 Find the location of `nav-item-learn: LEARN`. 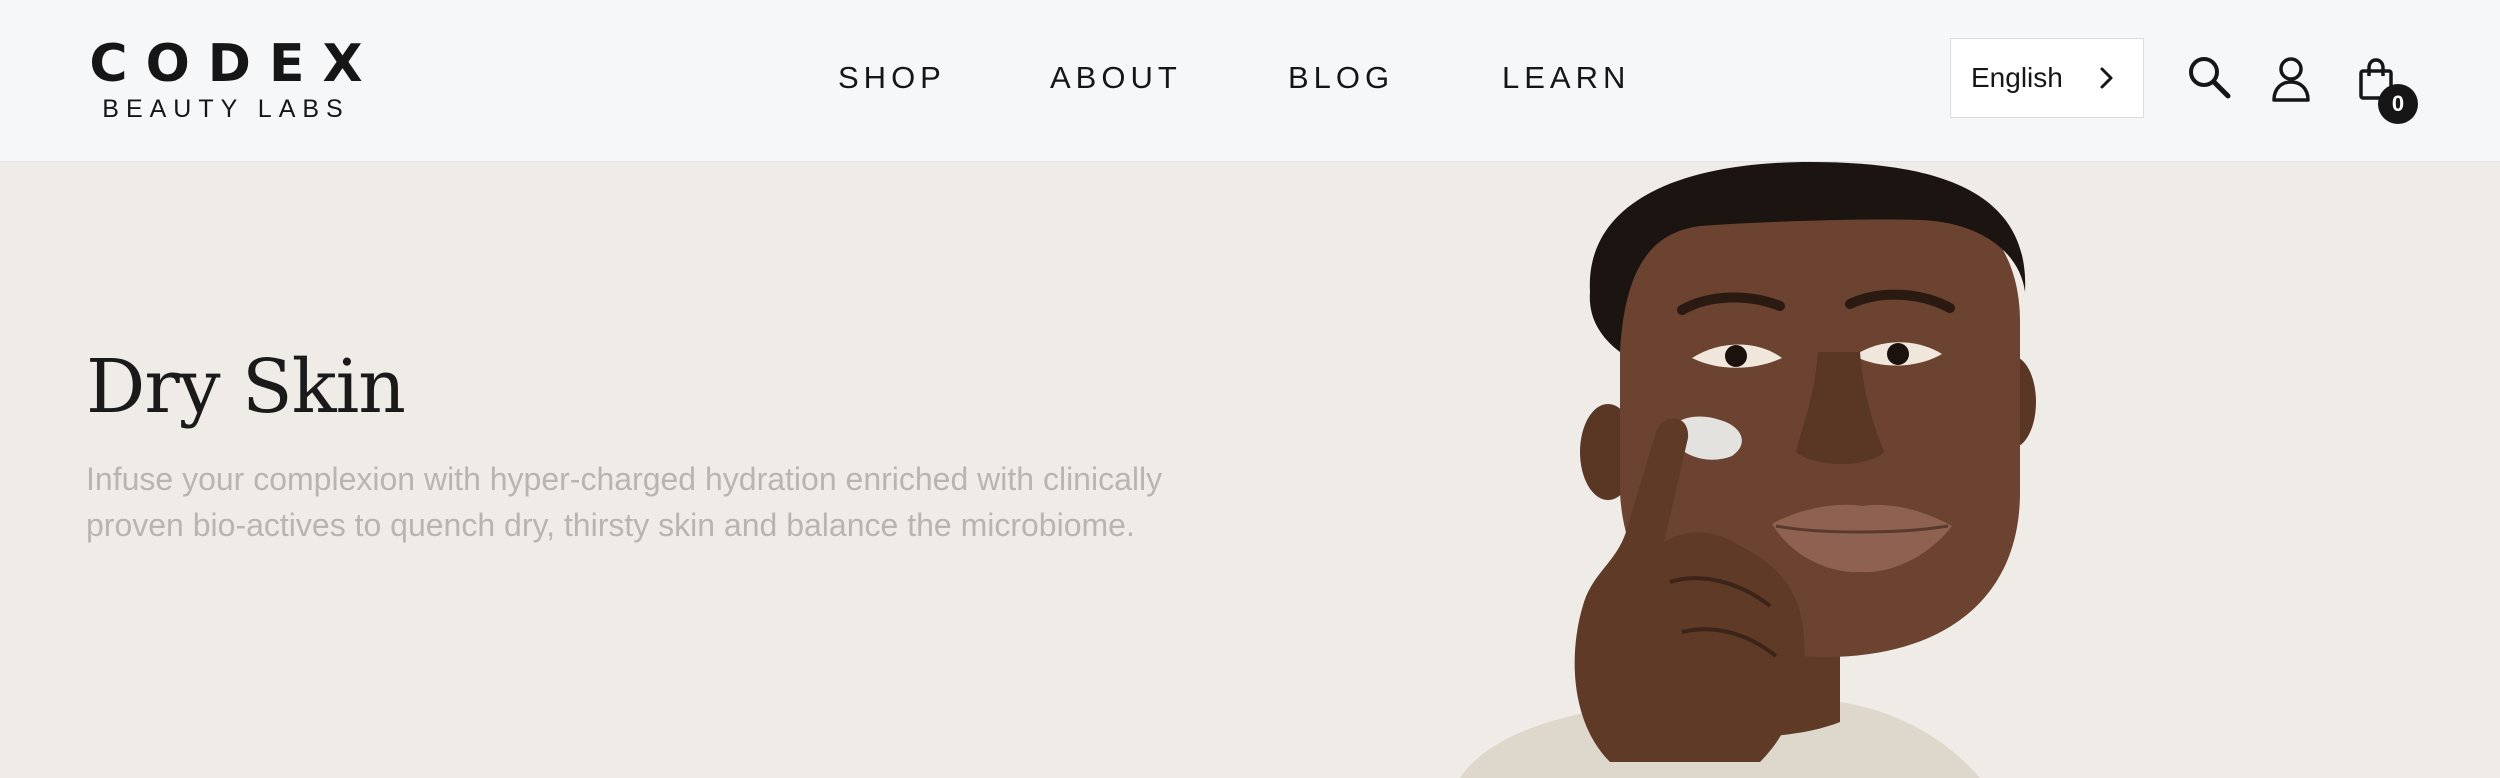

nav-item-learn: LEARN is located at coordinates (1566, 78).